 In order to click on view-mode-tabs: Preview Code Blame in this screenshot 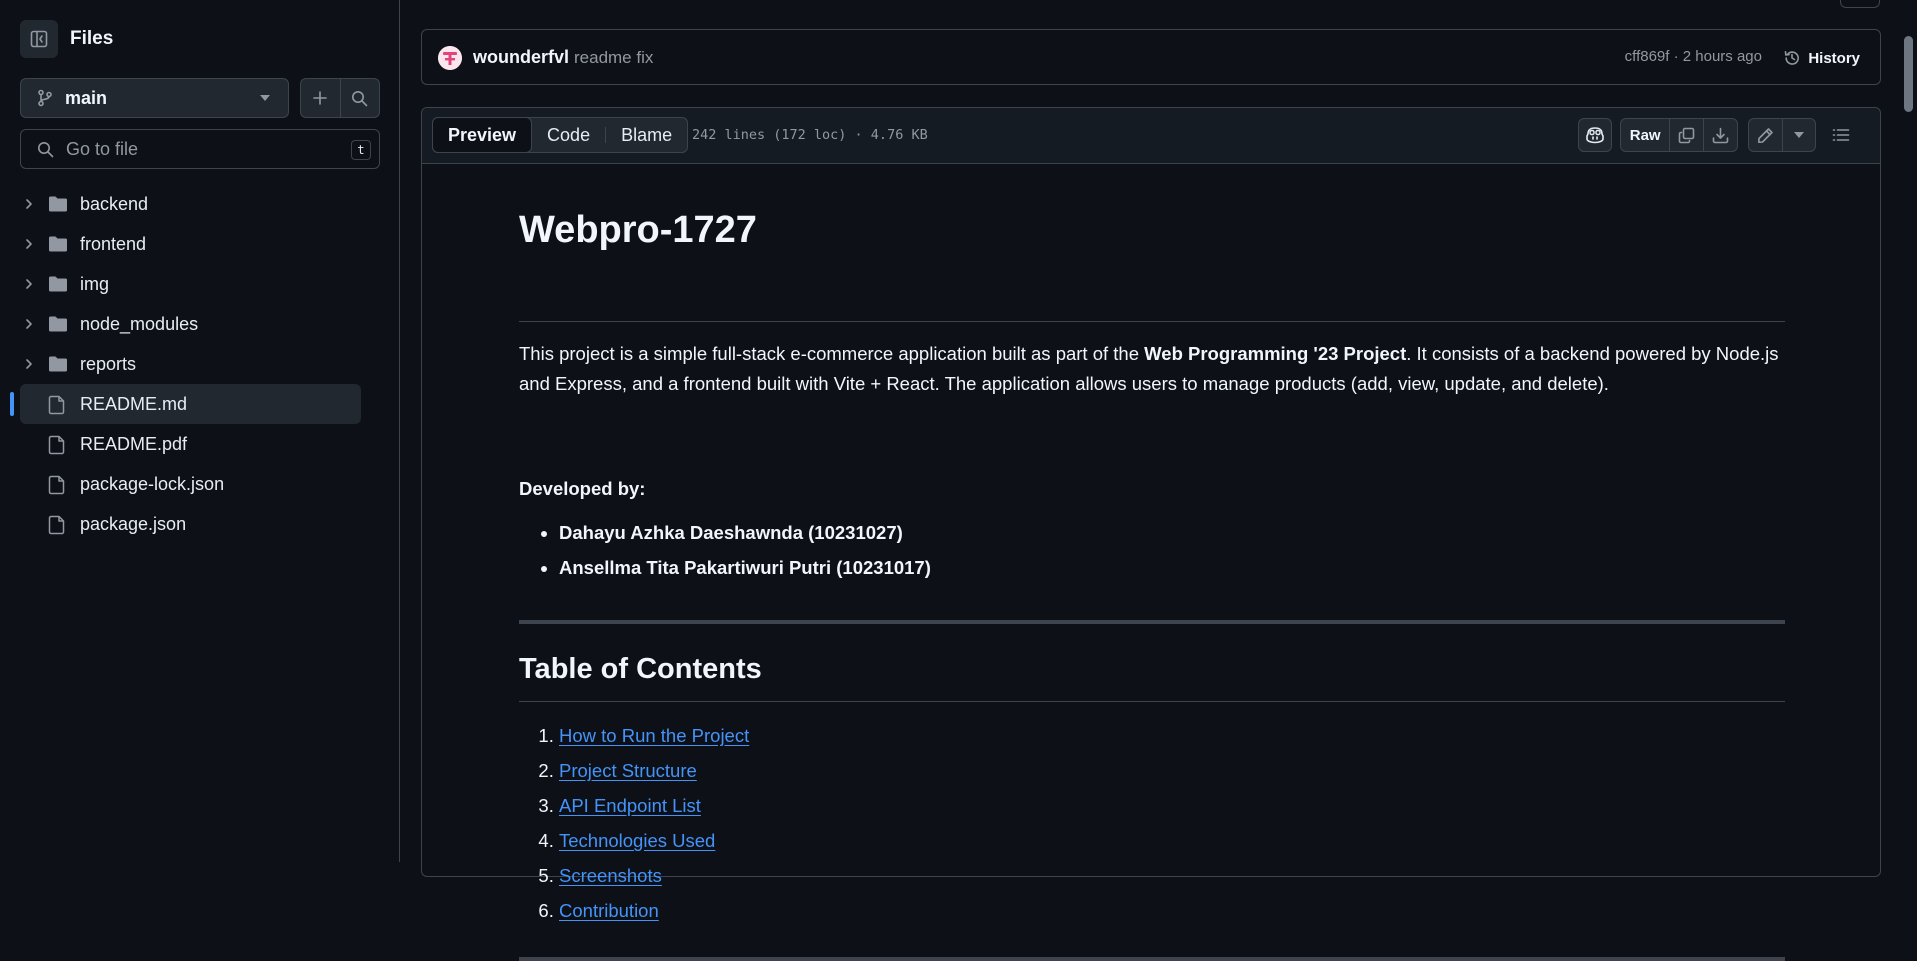, I will do `click(560, 135)`.